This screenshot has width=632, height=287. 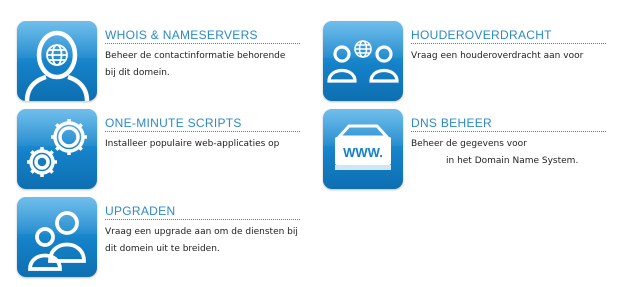 What do you see at coordinates (202, 124) in the screenshot?
I see `tile-title: ONE-MINUTE SCRIPTS` at bounding box center [202, 124].